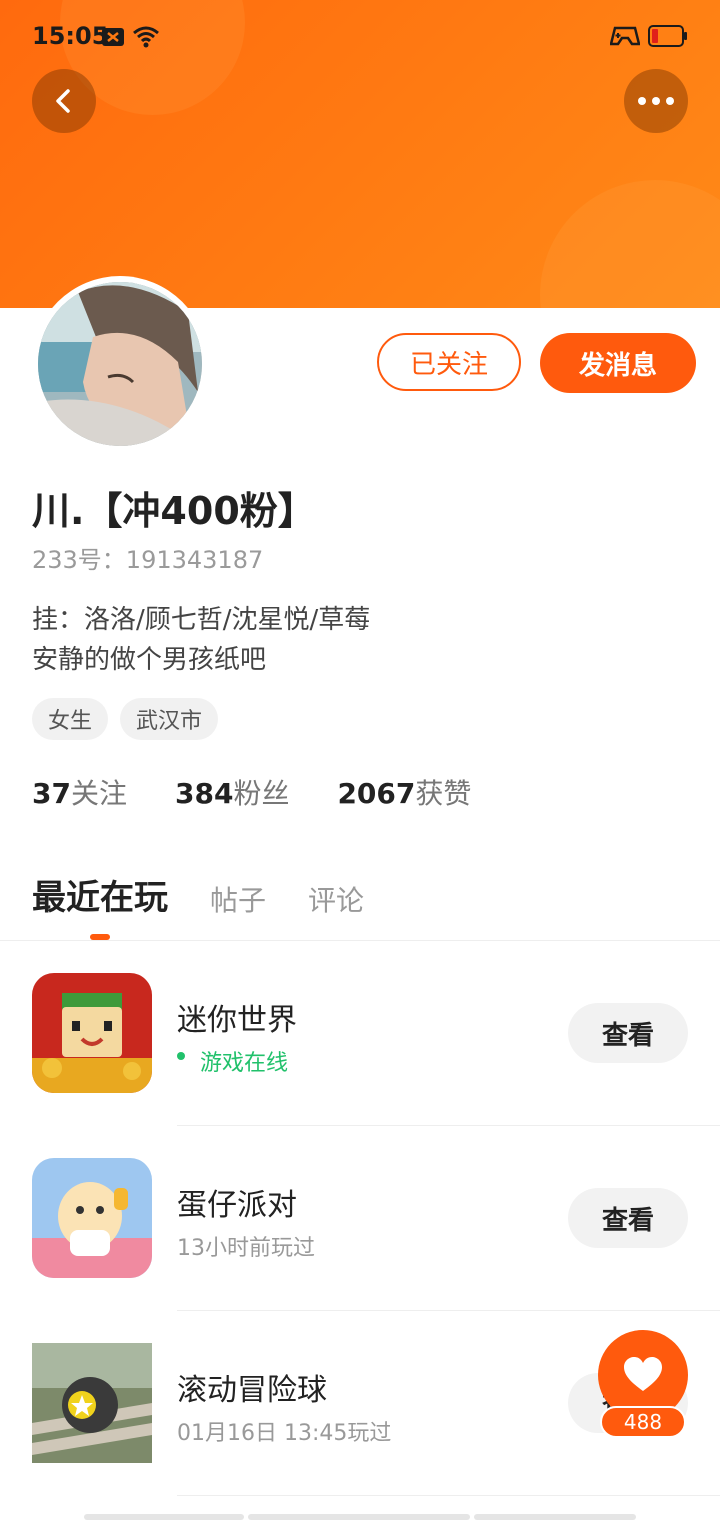  What do you see at coordinates (149, 660) in the screenshot?
I see `bio-line: 安静的做个男孩纸吧` at bounding box center [149, 660].